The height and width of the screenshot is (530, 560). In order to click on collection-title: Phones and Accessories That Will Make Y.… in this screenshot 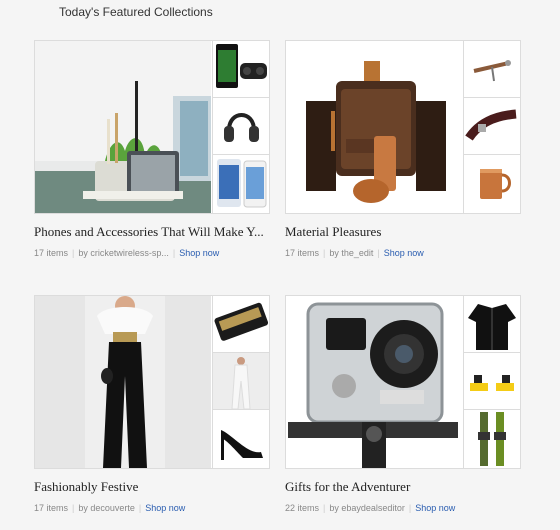, I will do `click(152, 232)`.